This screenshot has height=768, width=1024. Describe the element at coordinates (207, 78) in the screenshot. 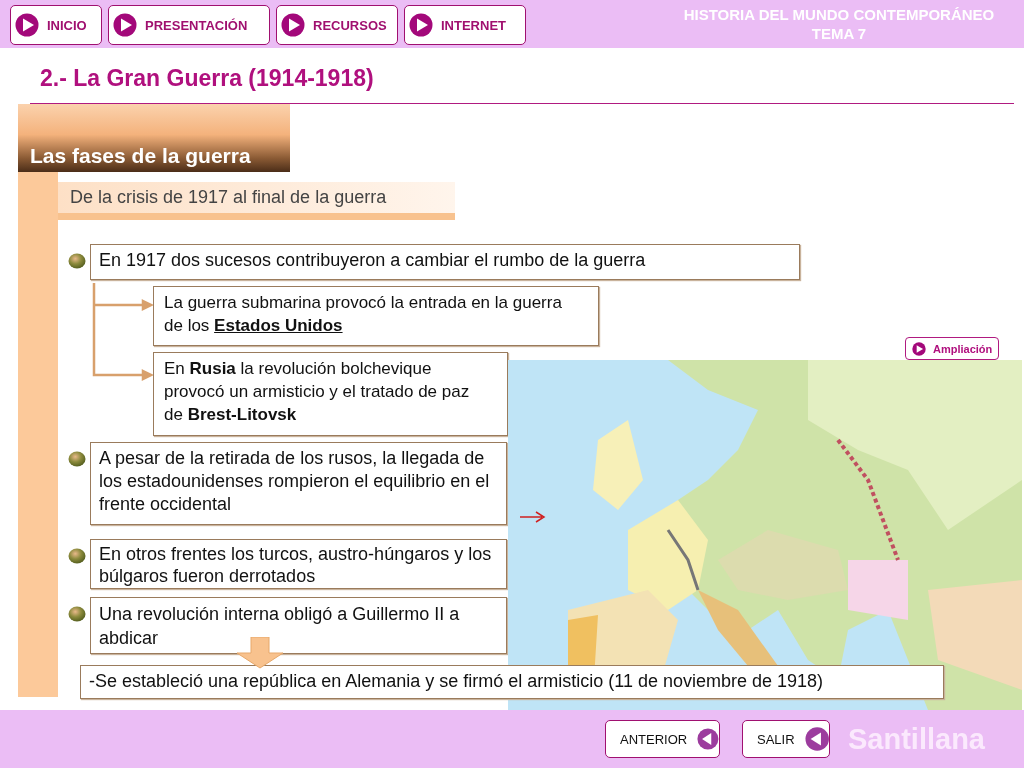

I see `slide-title: 2.- La Gran Guerra (1914-1918)` at that location.